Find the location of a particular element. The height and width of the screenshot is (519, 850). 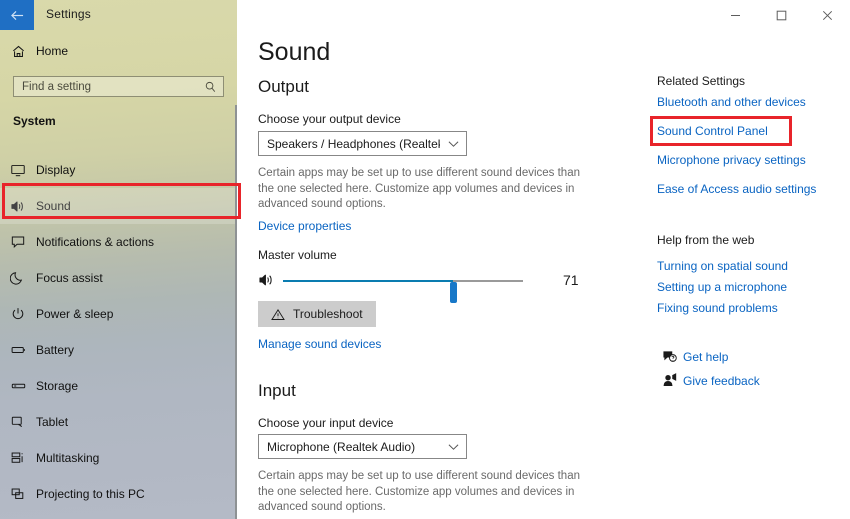

page-title: Sound is located at coordinates (294, 52).